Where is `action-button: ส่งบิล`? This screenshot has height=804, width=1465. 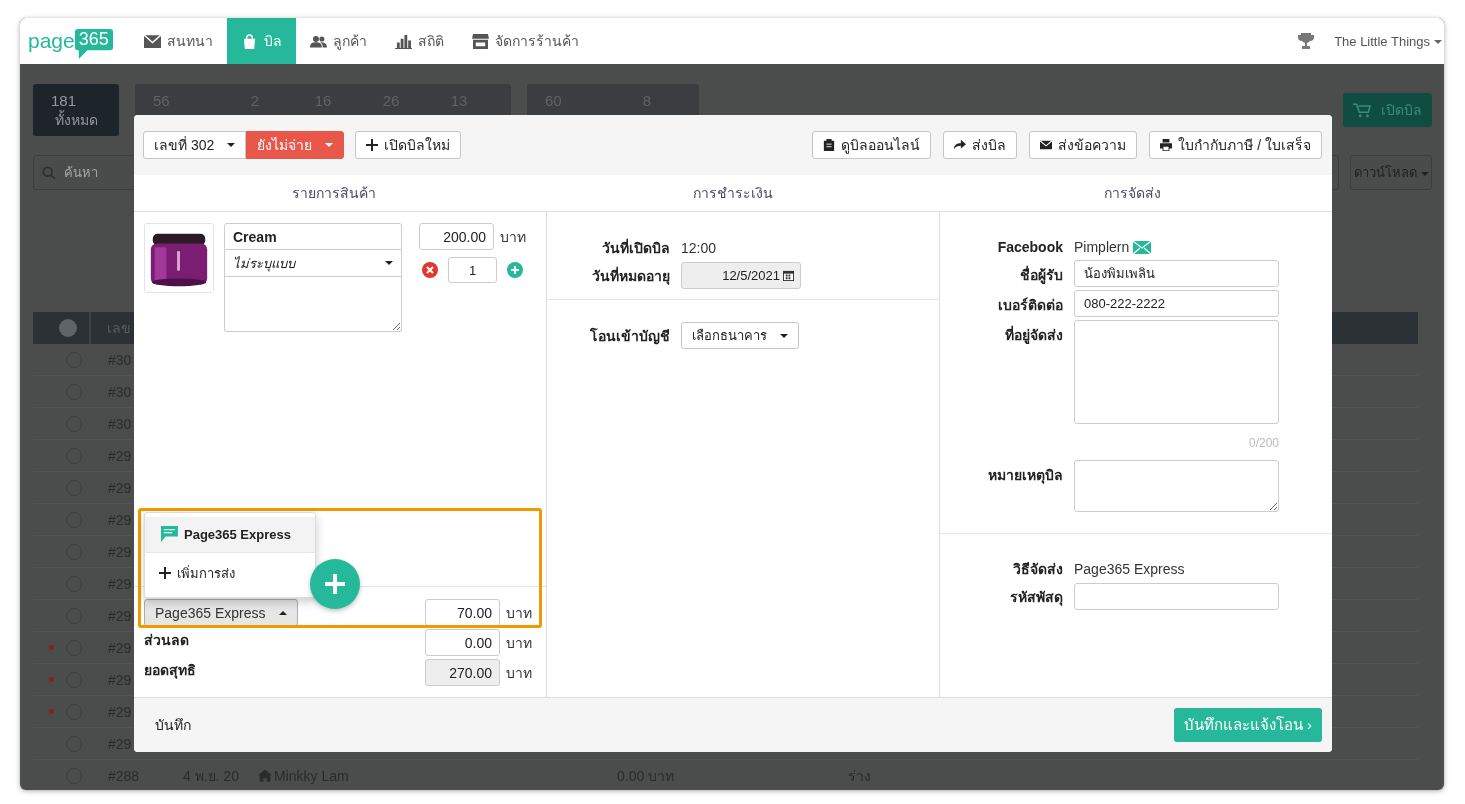 action-button: ส่งบิล is located at coordinates (980, 145).